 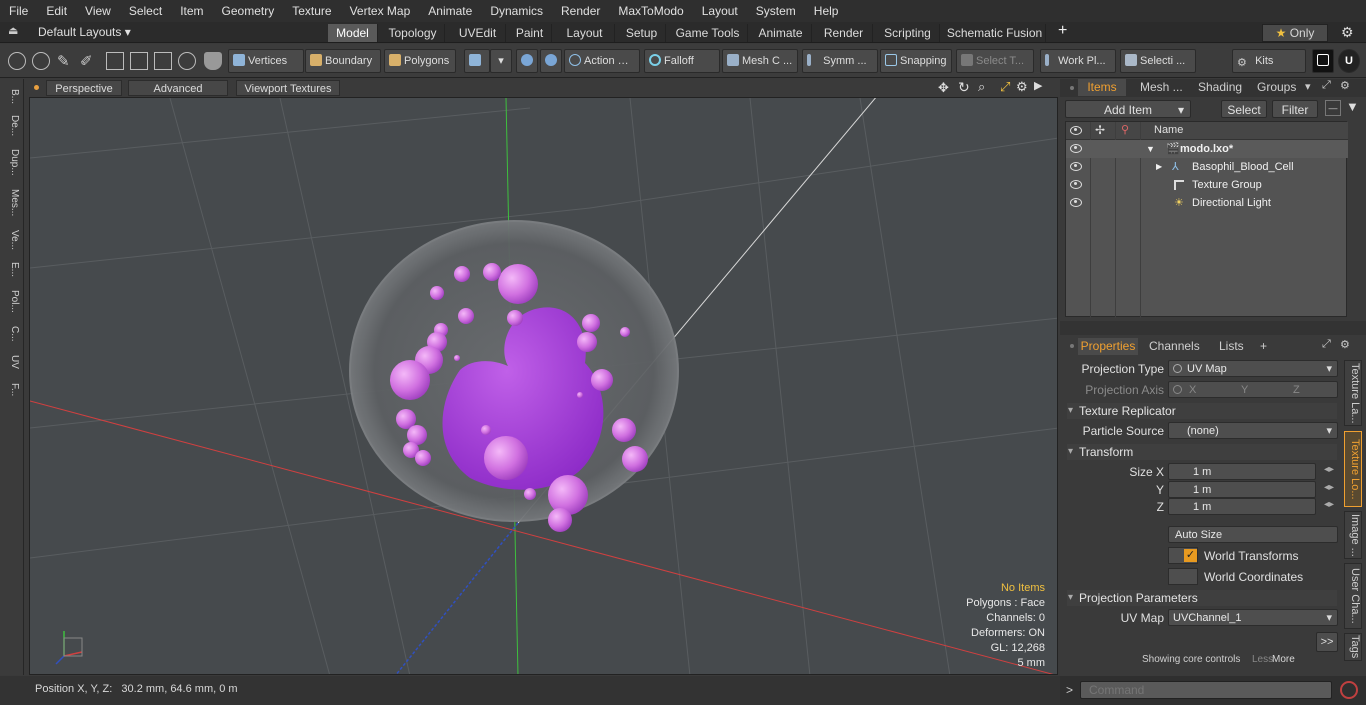 What do you see at coordinates (1353, 647) in the screenshot?
I see `tab-tags: Tags` at bounding box center [1353, 647].